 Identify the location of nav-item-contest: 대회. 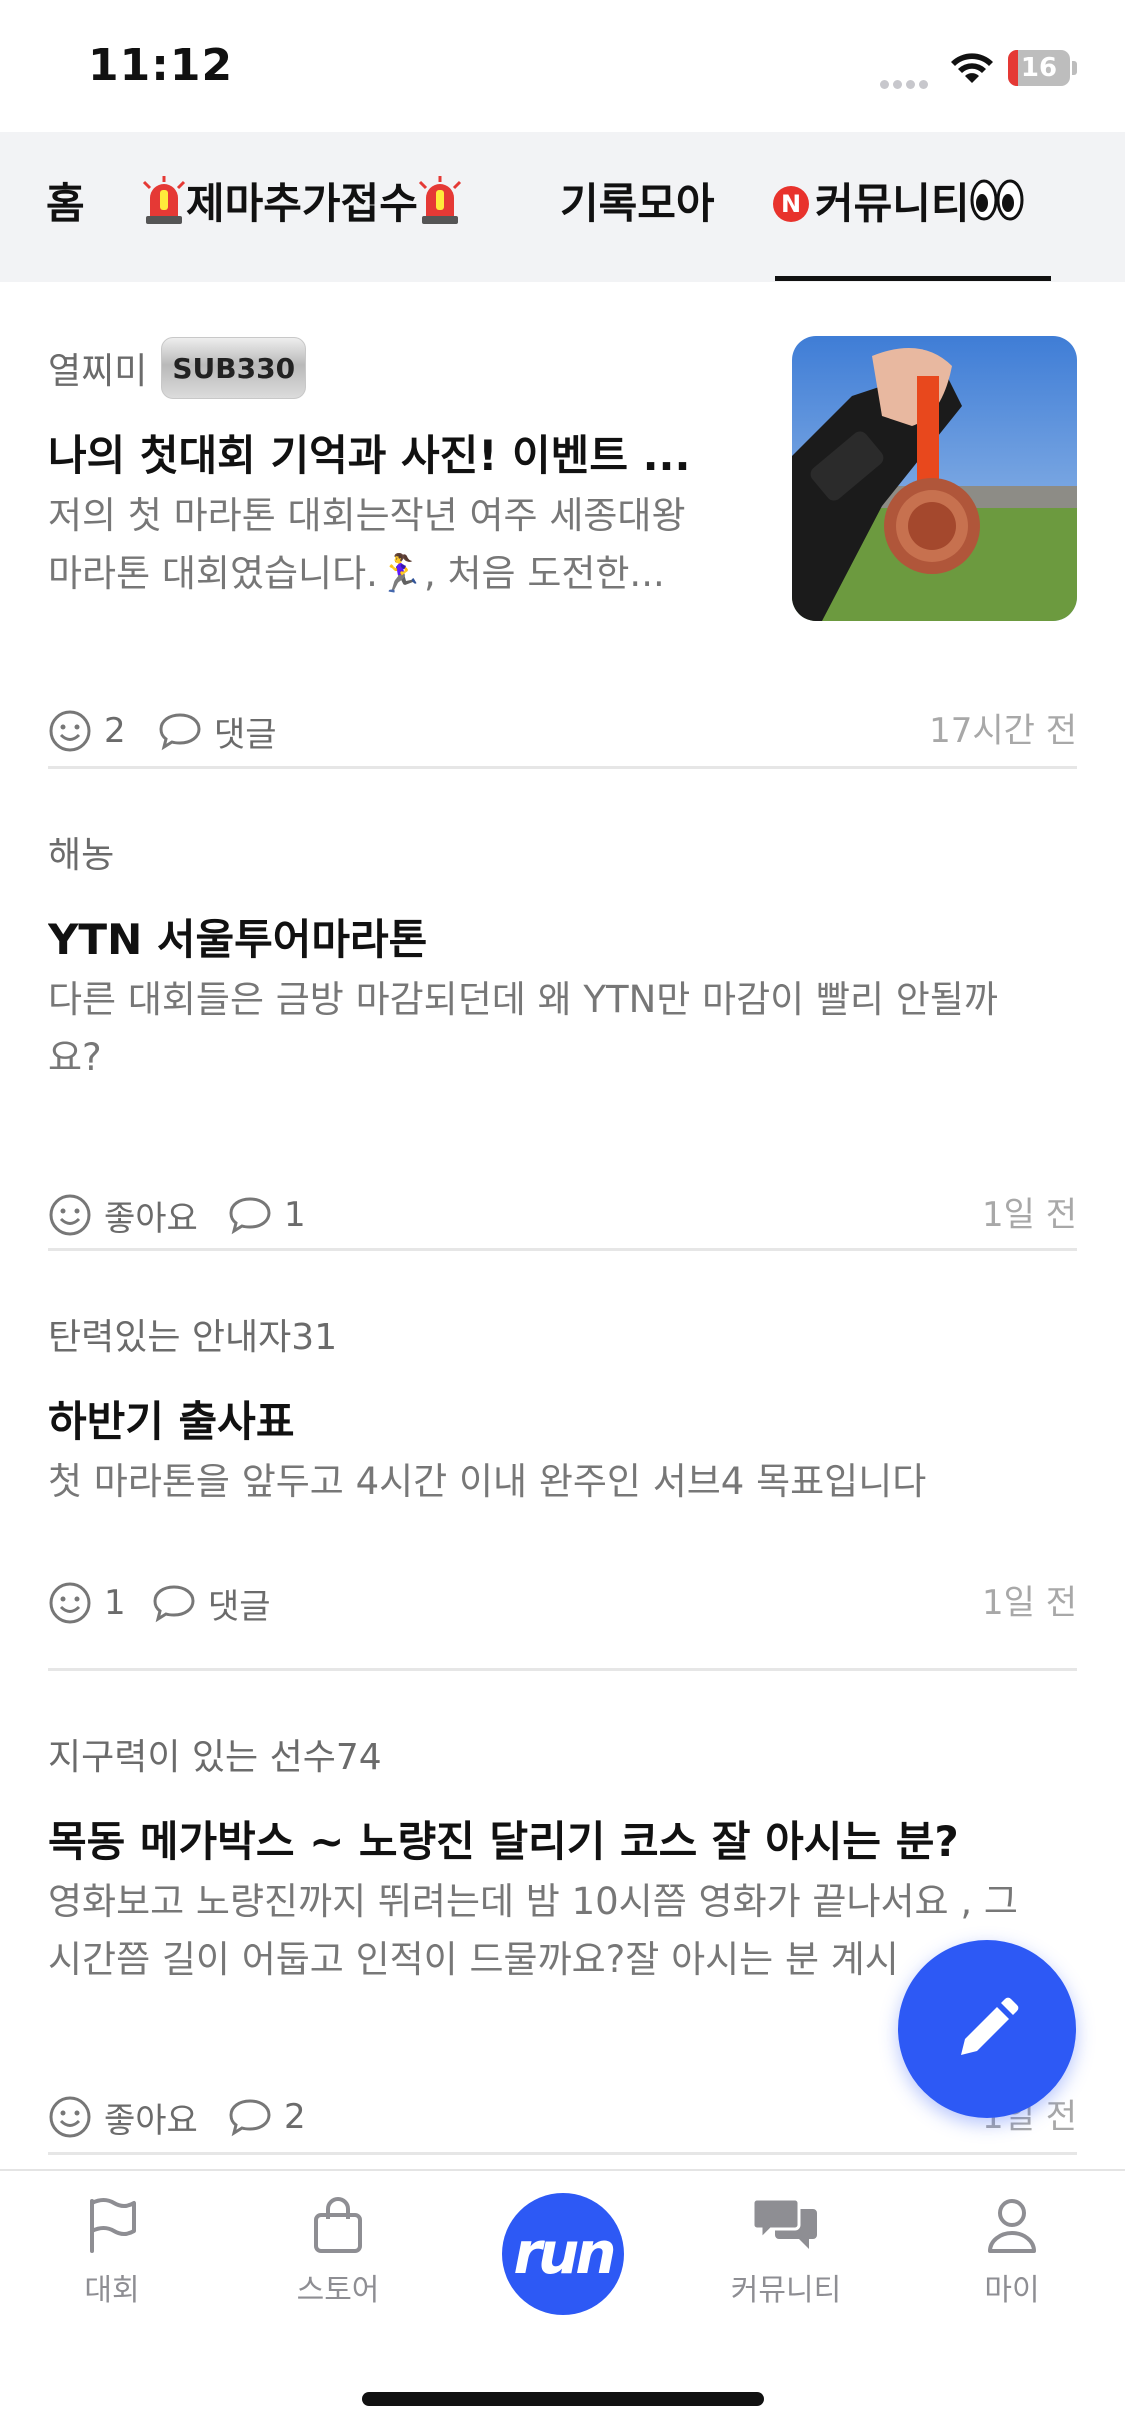
(112, 2252).